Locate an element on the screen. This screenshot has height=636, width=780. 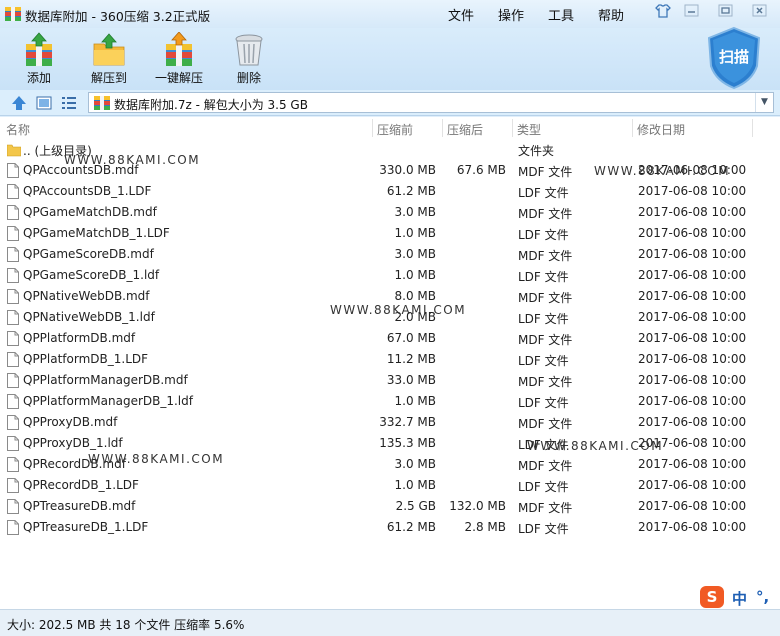
list-view-icon is located at coordinates (69, 103).